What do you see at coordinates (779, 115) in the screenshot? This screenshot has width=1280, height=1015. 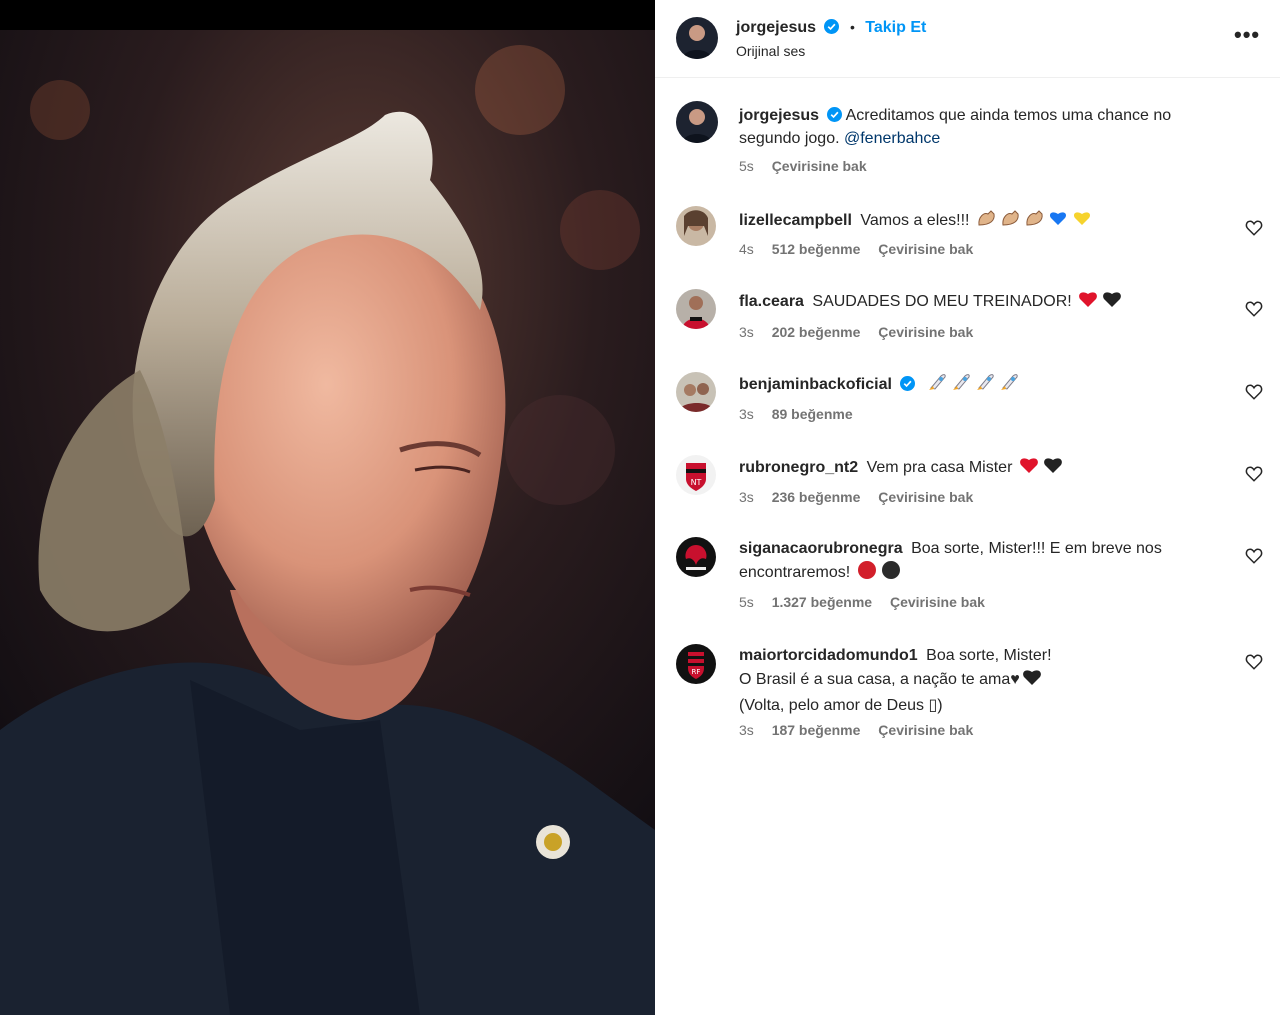 I see `caption-username: jorgejesus` at bounding box center [779, 115].